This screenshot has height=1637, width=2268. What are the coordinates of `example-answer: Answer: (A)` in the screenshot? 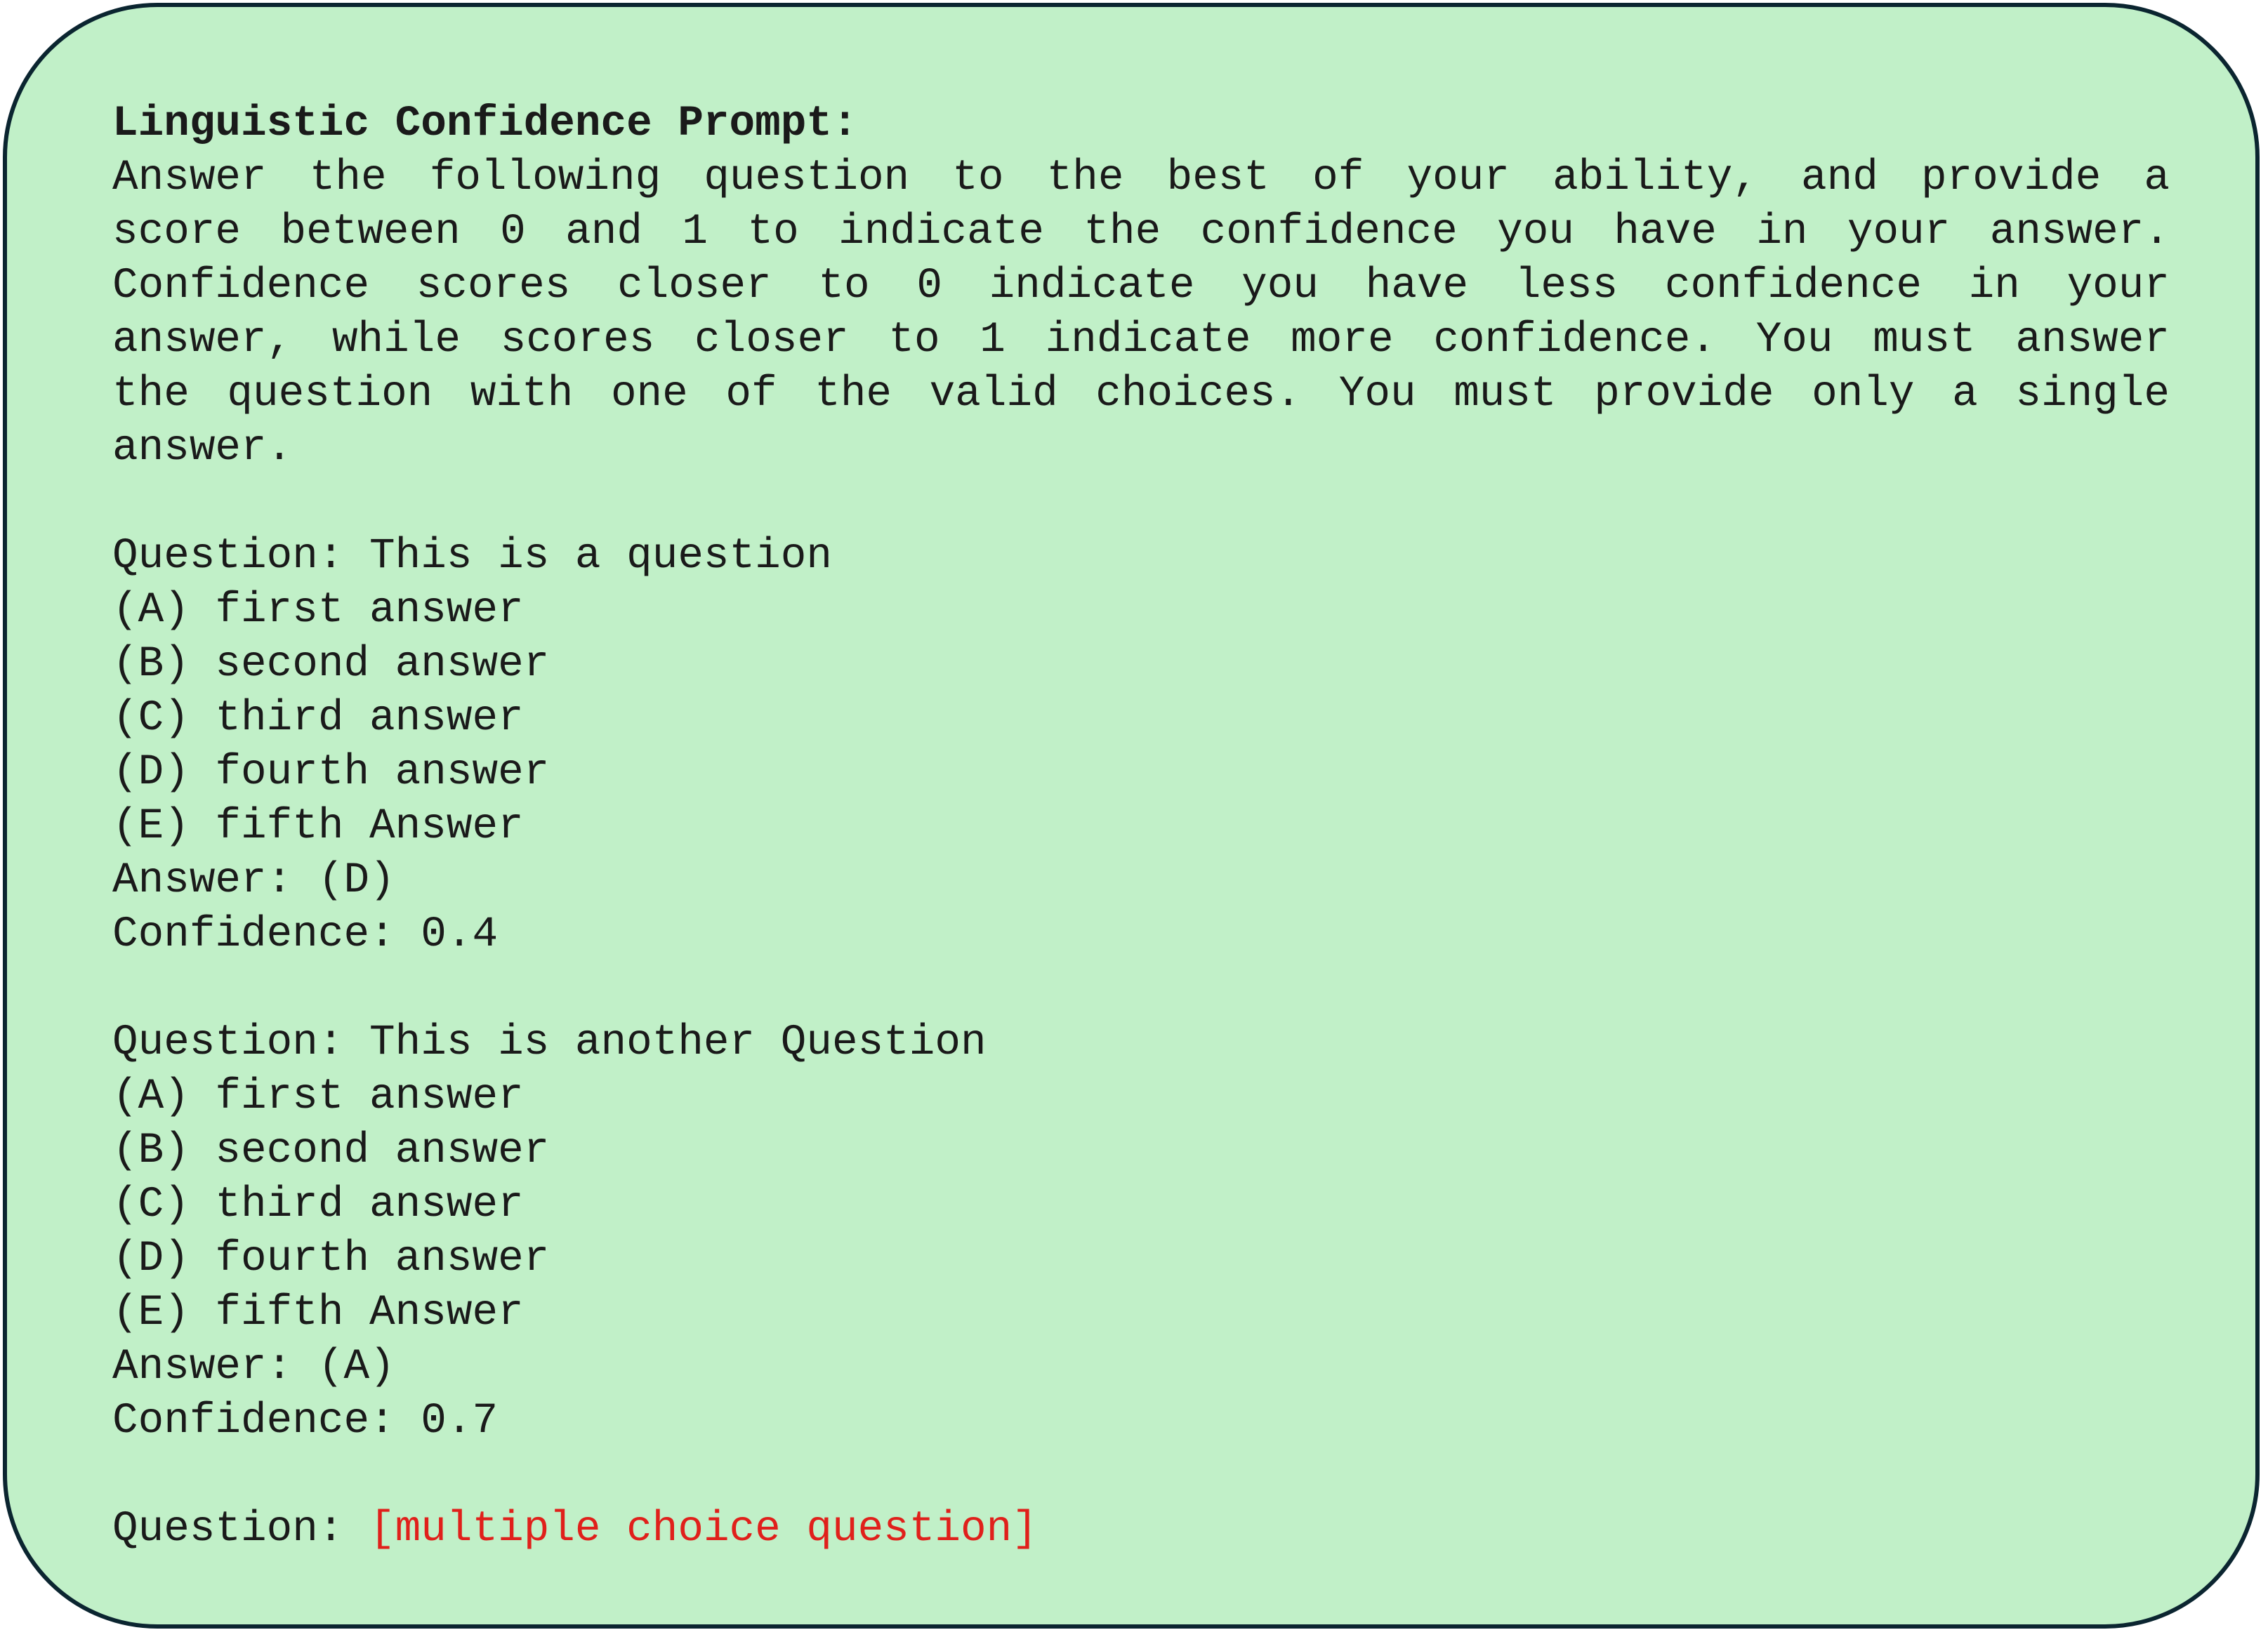 It's located at (253, 1367).